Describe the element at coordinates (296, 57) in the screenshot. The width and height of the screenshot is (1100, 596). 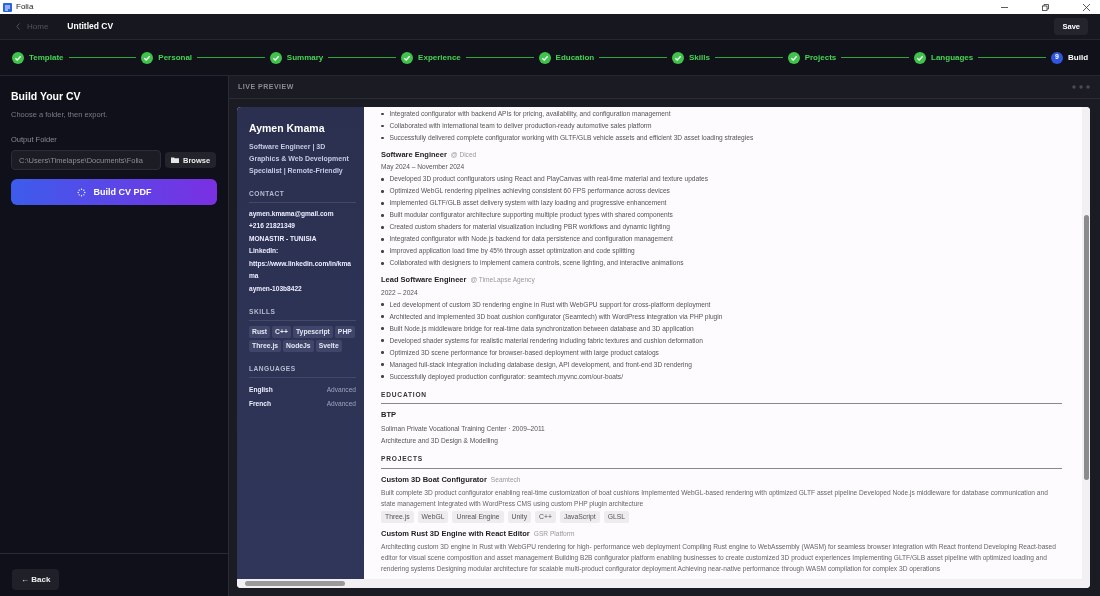
I see `step-tab: Summary` at that location.